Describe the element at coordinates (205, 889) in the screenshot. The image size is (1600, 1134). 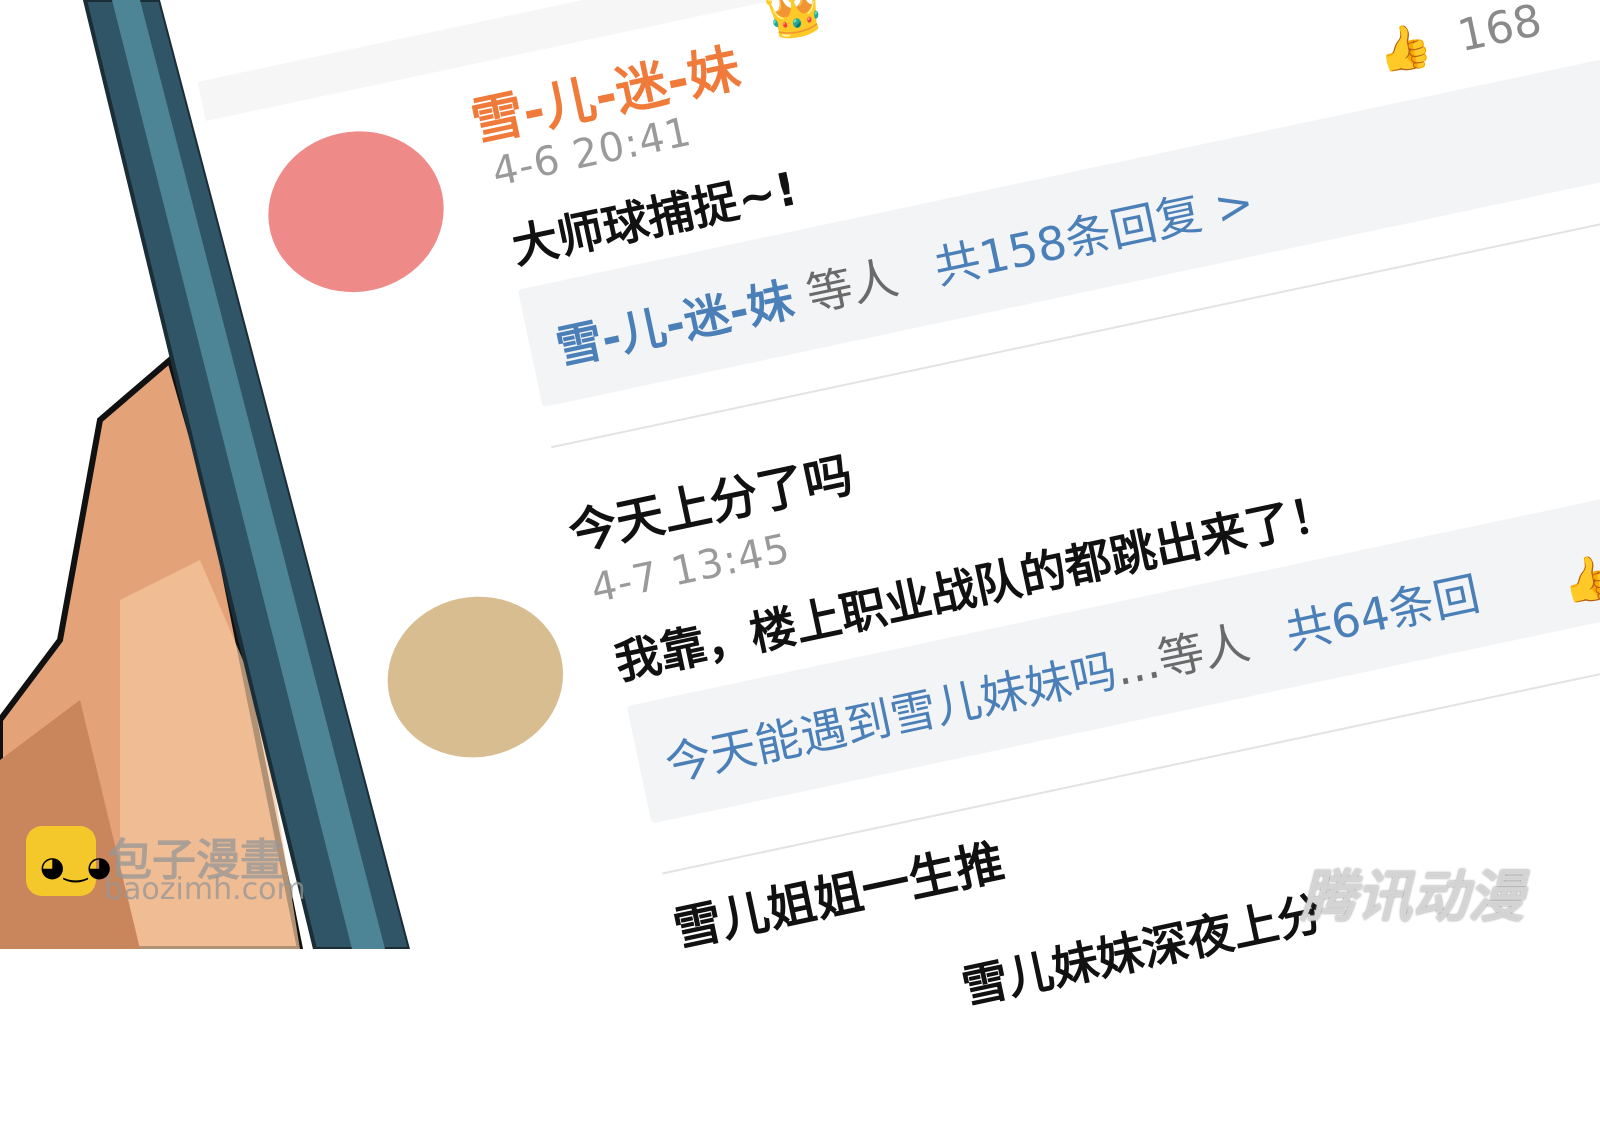
I see `watermark-url: baozimh.com` at that location.